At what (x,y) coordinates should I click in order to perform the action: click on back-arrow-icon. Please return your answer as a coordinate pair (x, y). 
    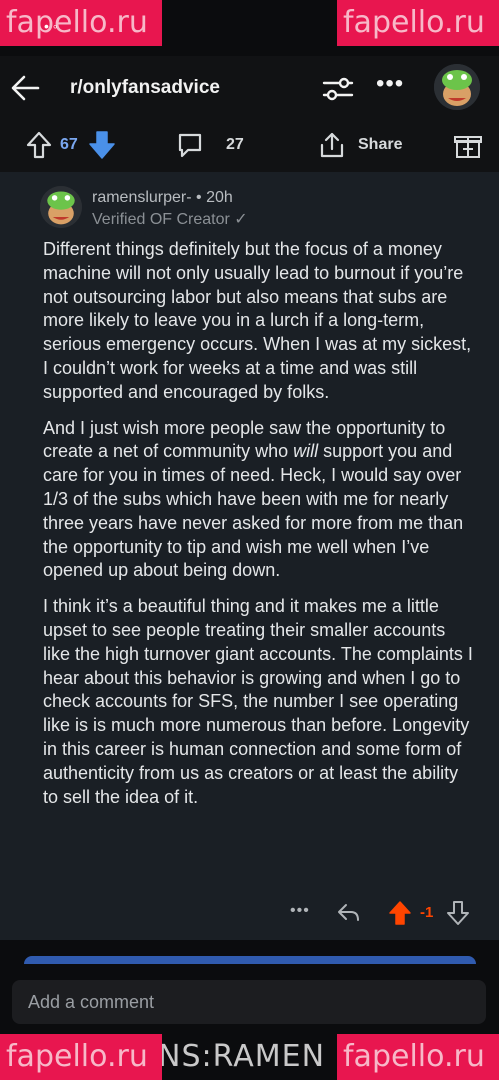
    Looking at the image, I should click on (26, 88).